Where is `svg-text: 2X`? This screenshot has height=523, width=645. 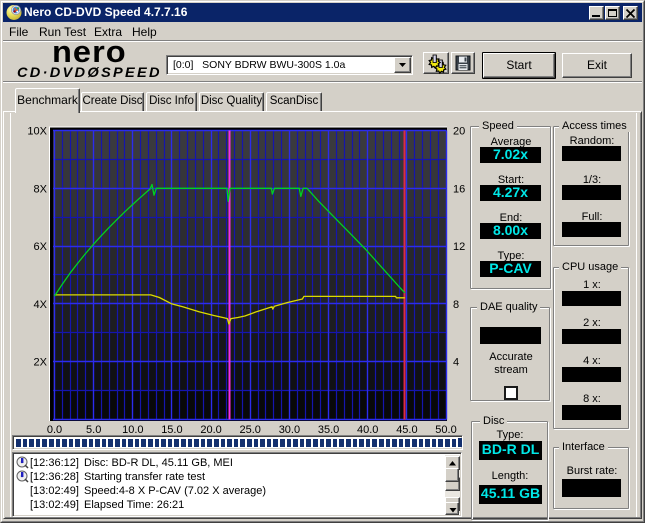 svg-text: 2X is located at coordinates (41, 363).